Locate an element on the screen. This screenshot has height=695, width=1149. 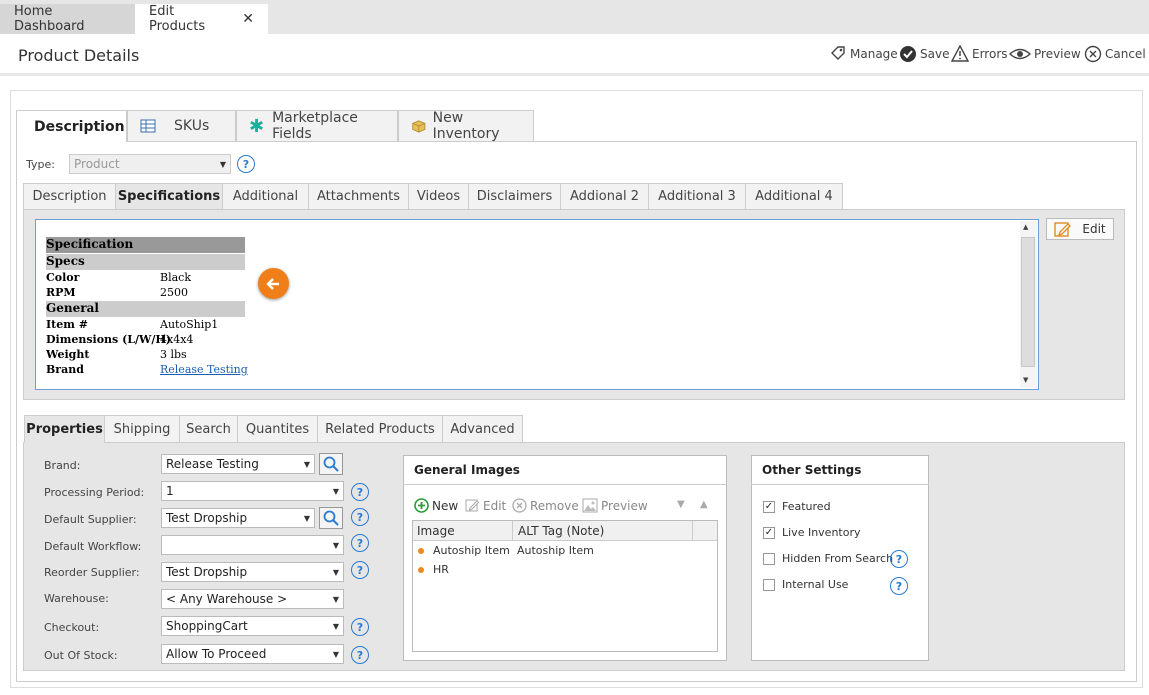
tab-skus: SKUs is located at coordinates (181, 125).